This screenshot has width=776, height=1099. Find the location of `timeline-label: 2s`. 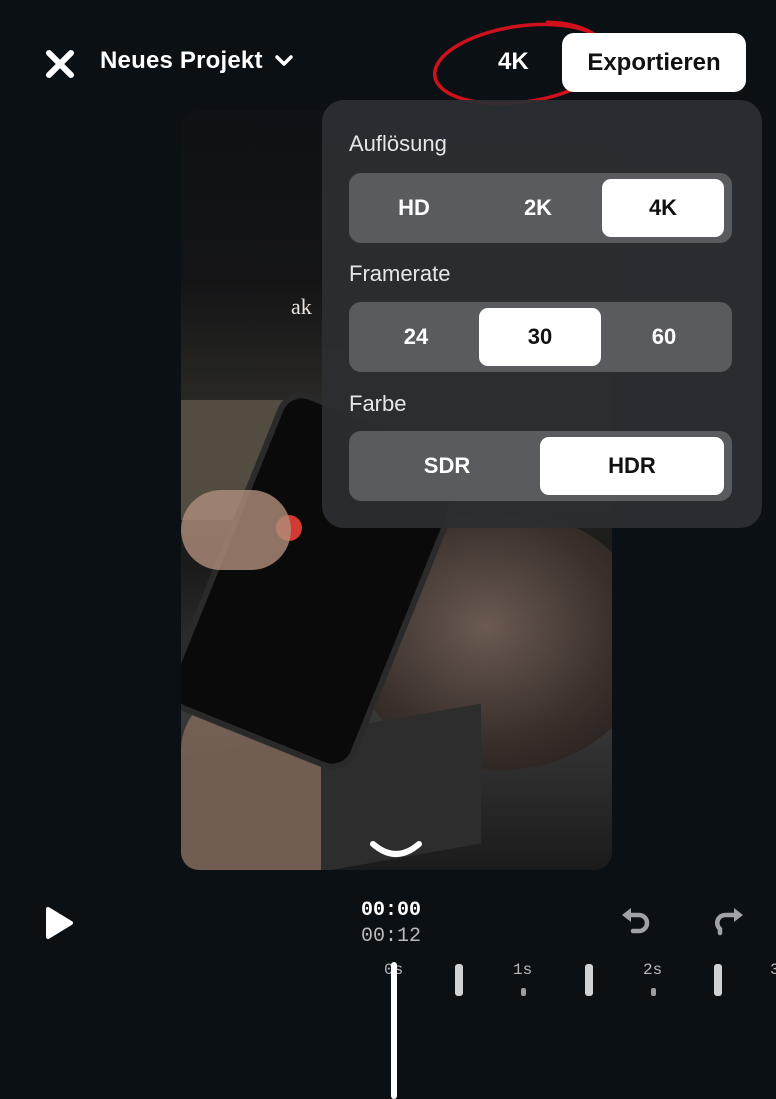

timeline-label: 2s is located at coordinates (653, 970).